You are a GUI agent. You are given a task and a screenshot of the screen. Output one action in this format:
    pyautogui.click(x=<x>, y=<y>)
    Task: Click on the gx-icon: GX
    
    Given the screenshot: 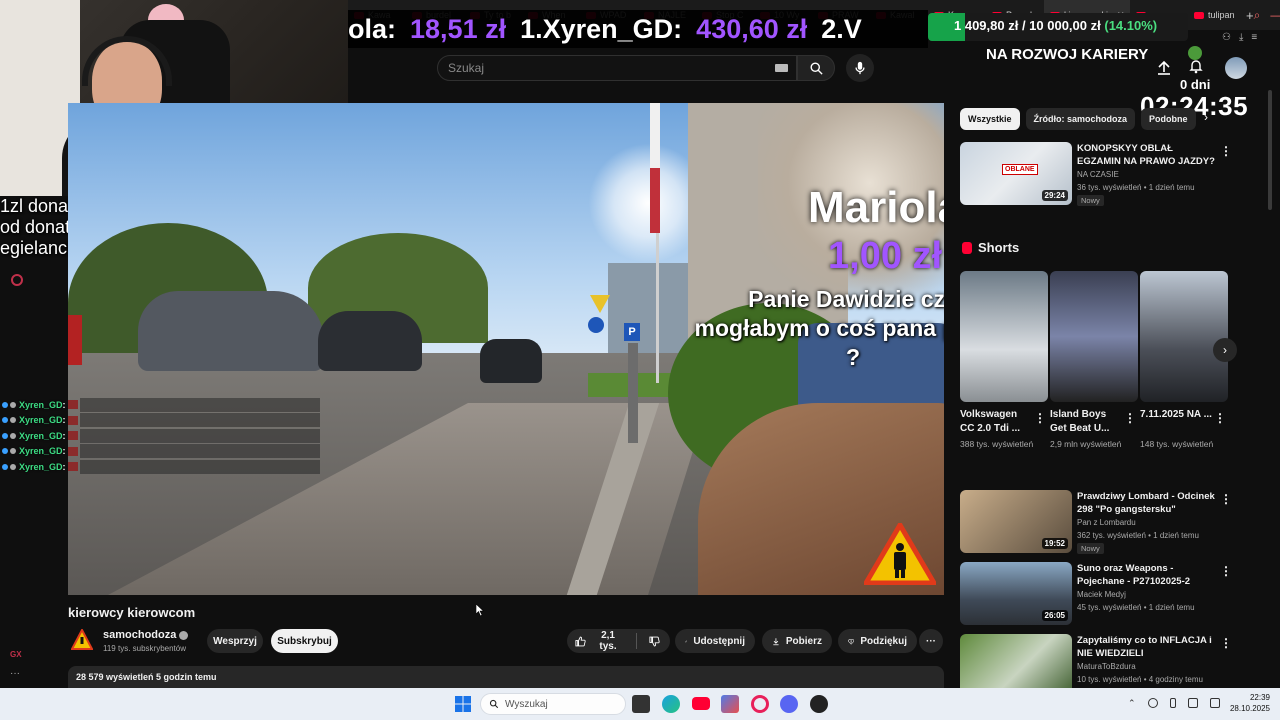 What is the action you would take?
    pyautogui.click(x=16, y=654)
    